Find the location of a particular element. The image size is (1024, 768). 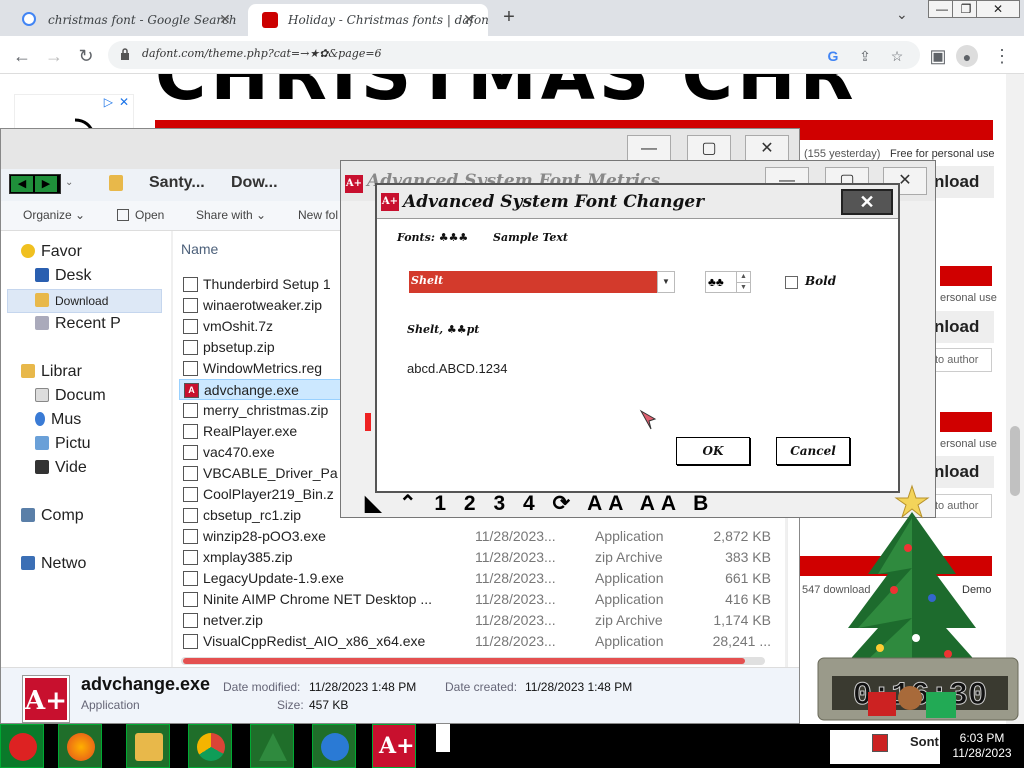

dialog-title: Advanced System Font Changer is located at coordinates (554, 202).